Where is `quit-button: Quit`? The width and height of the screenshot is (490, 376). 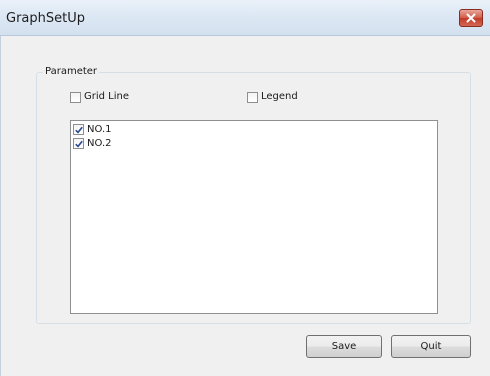
quit-button: Quit is located at coordinates (431, 346).